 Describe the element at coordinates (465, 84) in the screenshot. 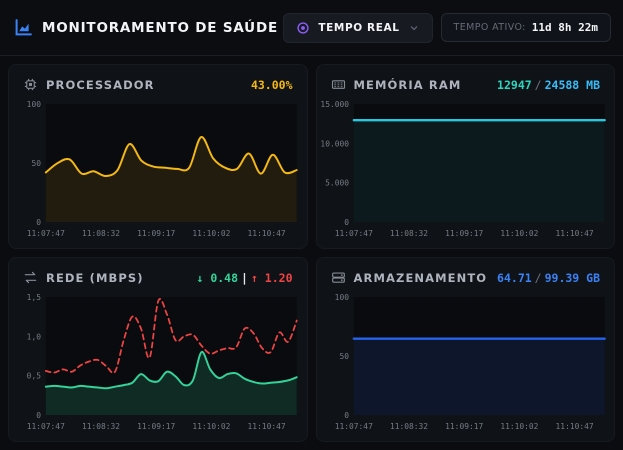

I see `panel-memory-header: MEMÓRIA RAM 12947/24588 MB` at that location.